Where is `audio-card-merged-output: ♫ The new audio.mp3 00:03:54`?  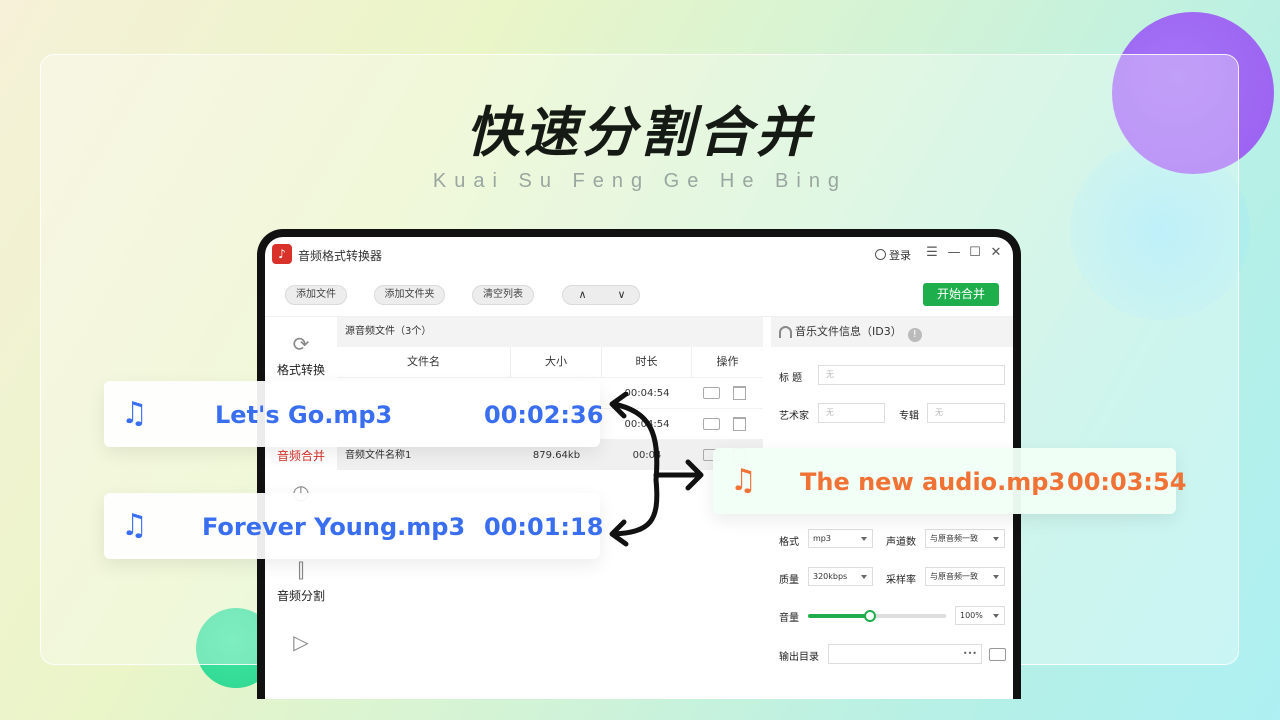
audio-card-merged-output: ♫ The new audio.mp3 00:03:54 is located at coordinates (949, 481).